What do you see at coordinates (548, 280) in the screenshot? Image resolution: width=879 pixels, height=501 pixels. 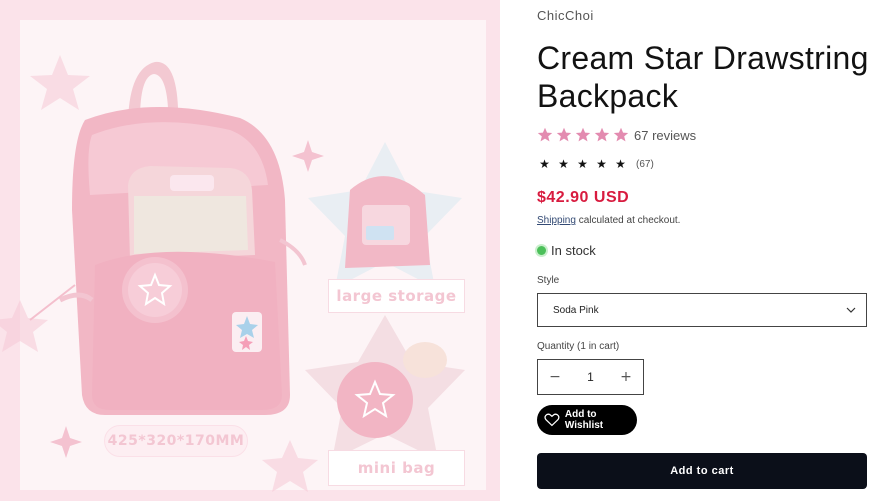 I see `style-label: Style` at bounding box center [548, 280].